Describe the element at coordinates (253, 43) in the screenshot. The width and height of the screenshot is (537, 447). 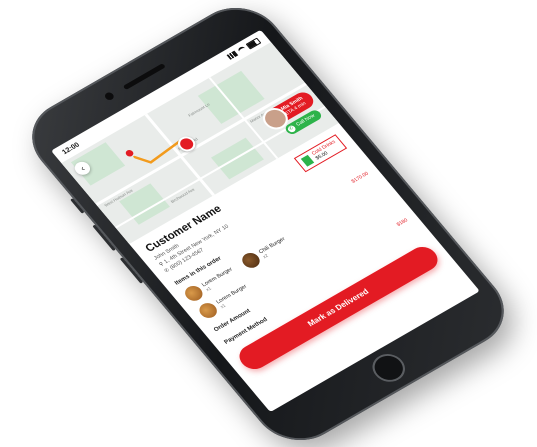
I see `battery-icon` at that location.